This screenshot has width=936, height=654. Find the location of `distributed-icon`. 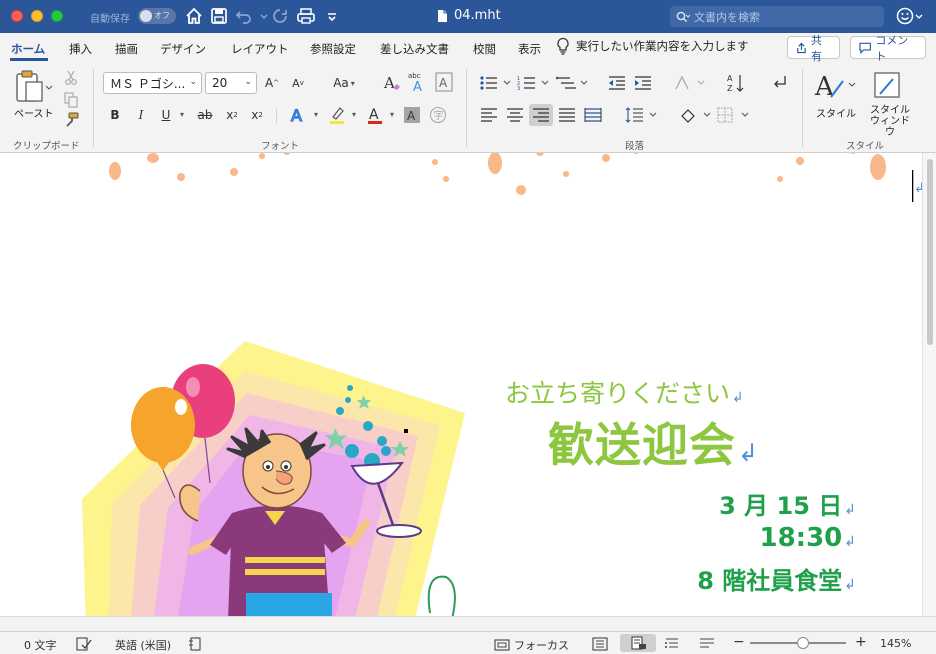

distributed-icon is located at coordinates (593, 115).